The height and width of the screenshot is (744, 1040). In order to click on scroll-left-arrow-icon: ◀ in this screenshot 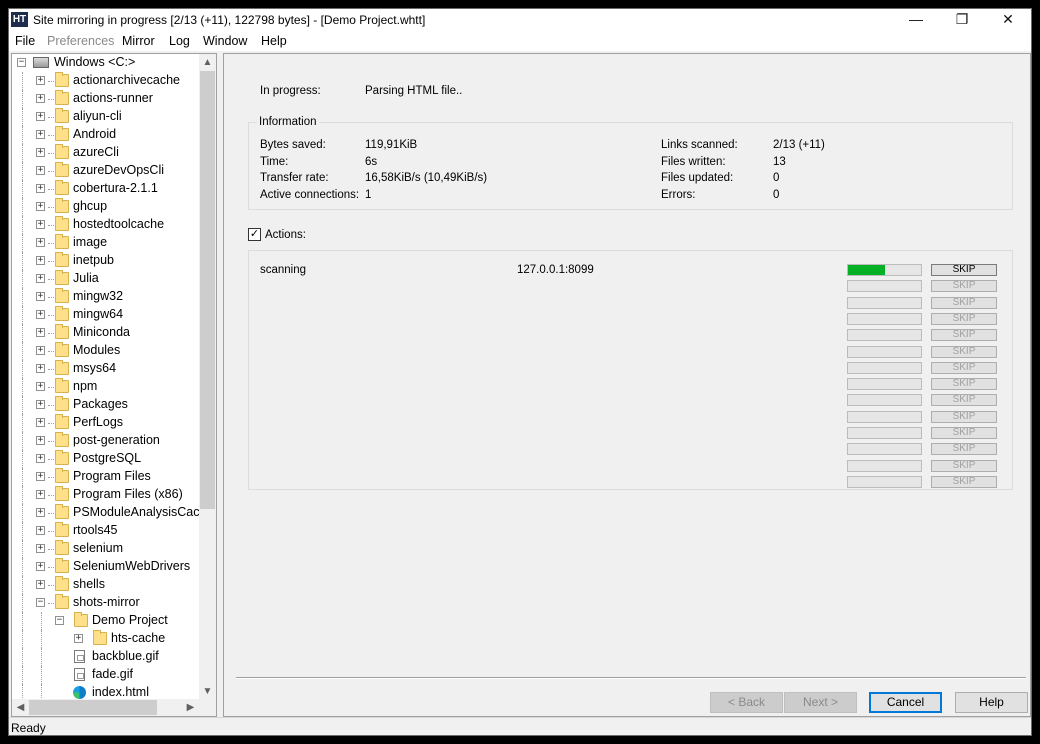, I will do `click(20, 707)`.